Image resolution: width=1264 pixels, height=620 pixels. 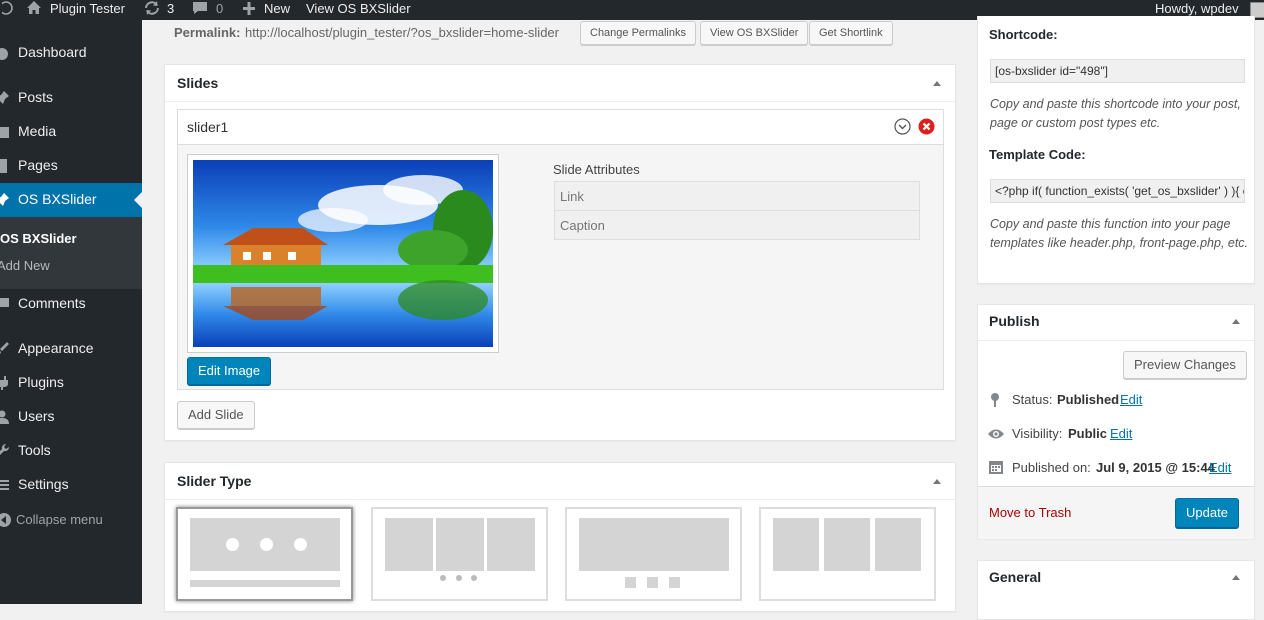 What do you see at coordinates (37, 131) in the screenshot?
I see `menu-item-label: Media` at bounding box center [37, 131].